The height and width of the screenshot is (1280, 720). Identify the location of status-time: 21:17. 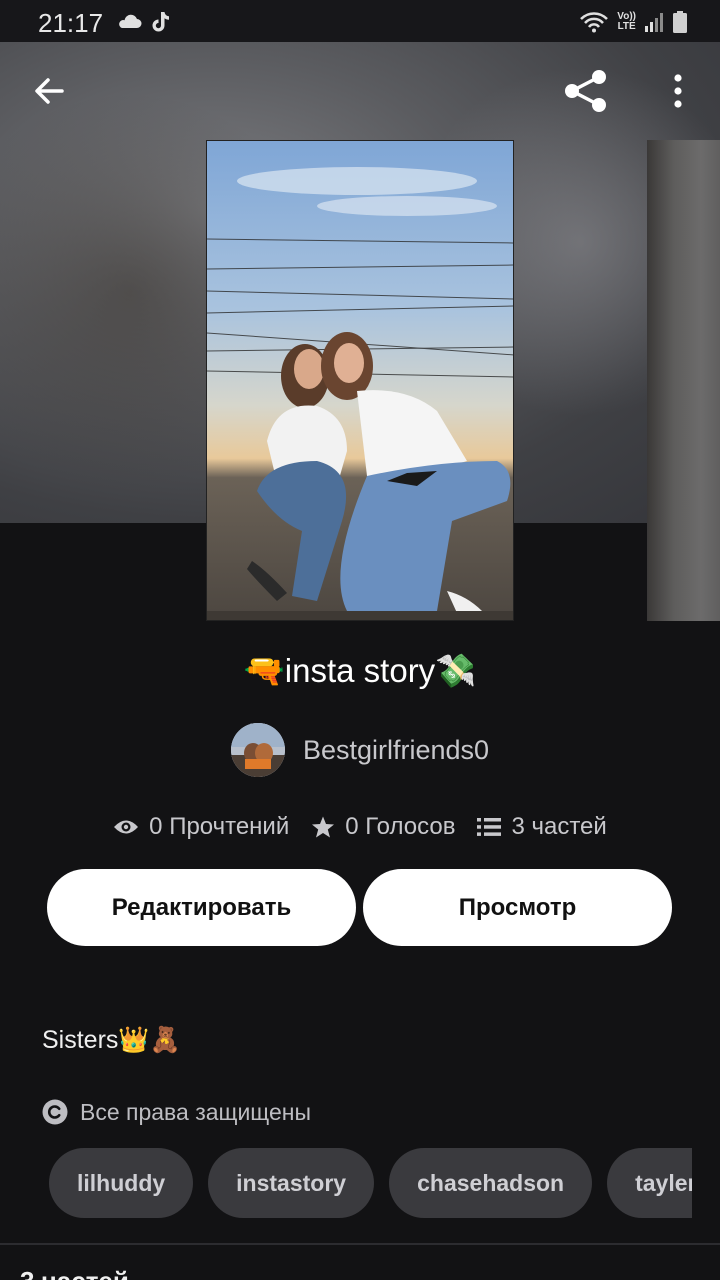
(71, 23).